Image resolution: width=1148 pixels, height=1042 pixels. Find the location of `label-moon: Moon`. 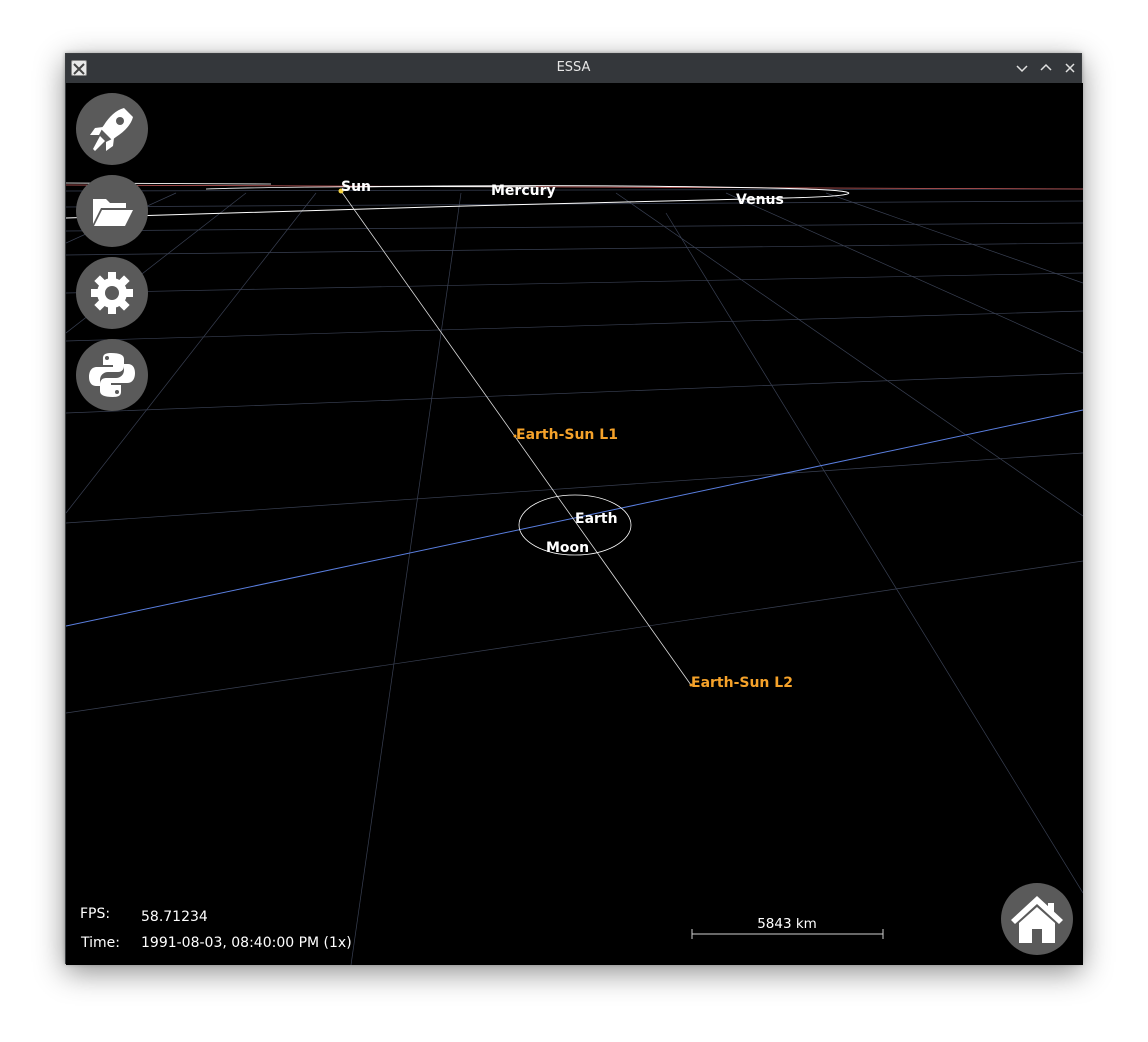

label-moon: Moon is located at coordinates (567, 548).